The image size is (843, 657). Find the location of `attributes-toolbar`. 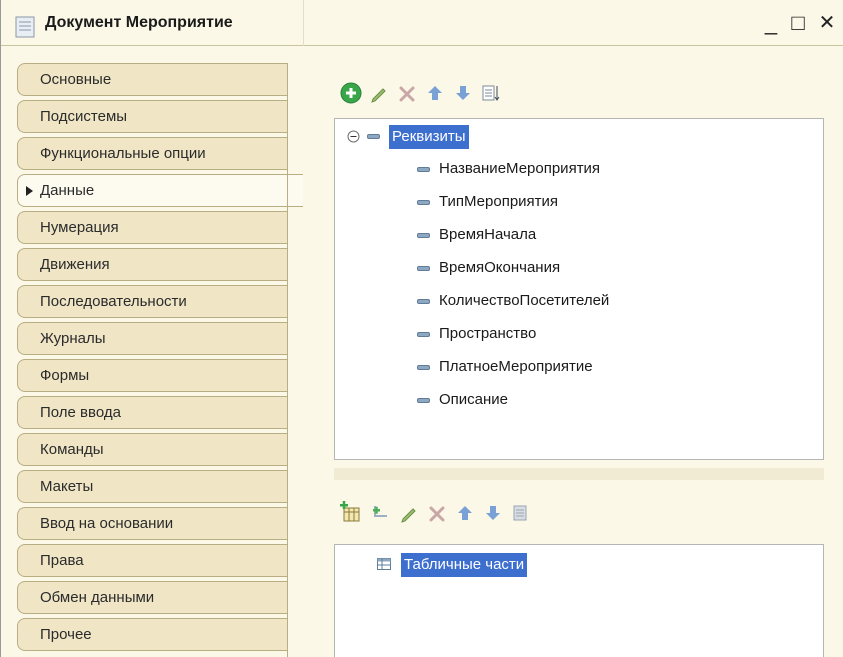

attributes-toolbar is located at coordinates (459, 93).